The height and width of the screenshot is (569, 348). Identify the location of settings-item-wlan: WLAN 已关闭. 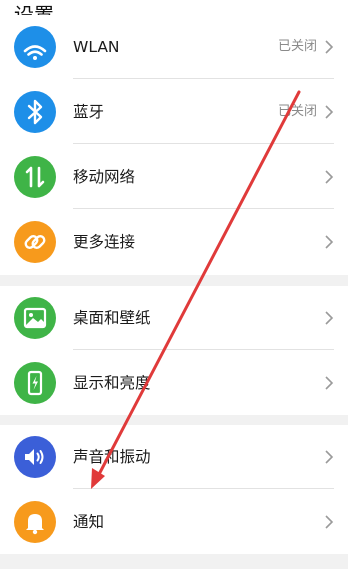
(174, 47).